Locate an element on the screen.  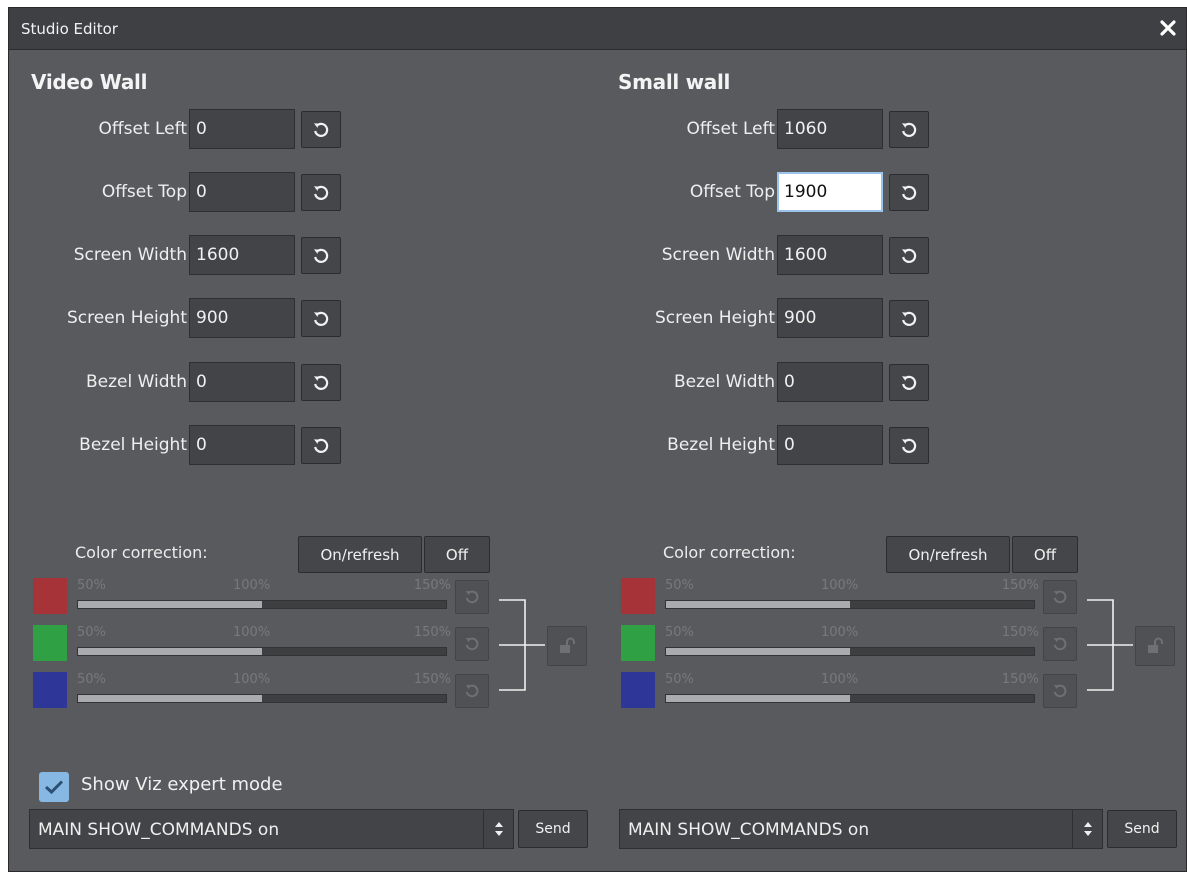
blue-swatch is located at coordinates (638, 690).